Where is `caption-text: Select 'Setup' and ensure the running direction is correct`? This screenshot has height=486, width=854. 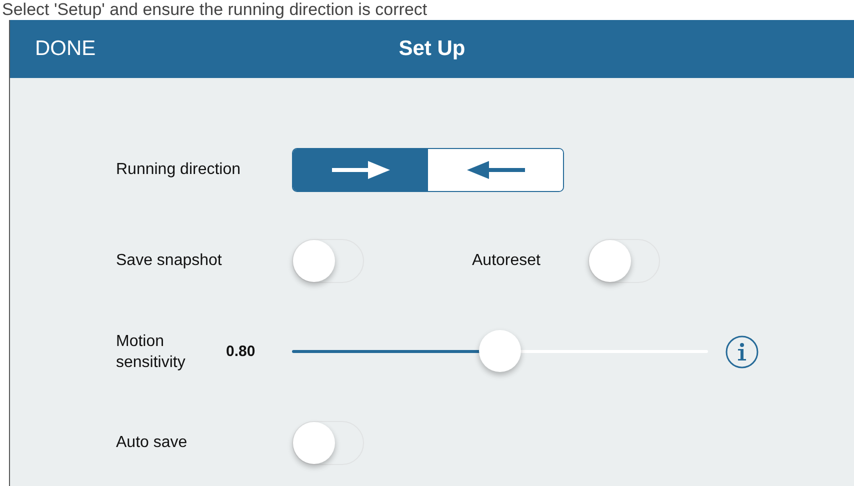 caption-text: Select 'Setup' and ensure the running direction is correct is located at coordinates (214, 10).